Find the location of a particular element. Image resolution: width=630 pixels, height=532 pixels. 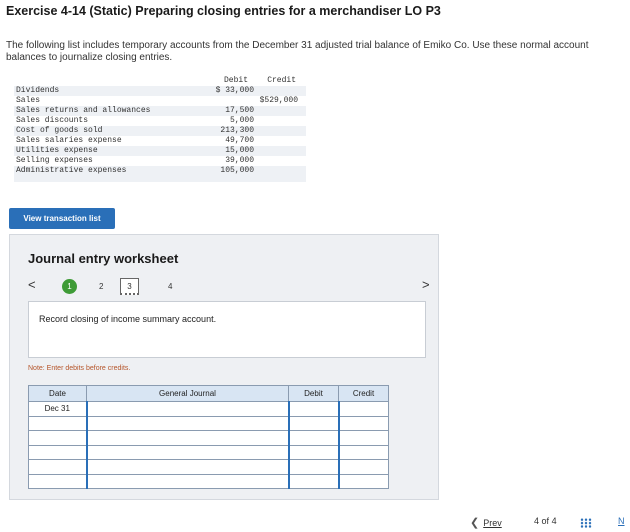

tb-debit: 213,300 is located at coordinates (237, 130).